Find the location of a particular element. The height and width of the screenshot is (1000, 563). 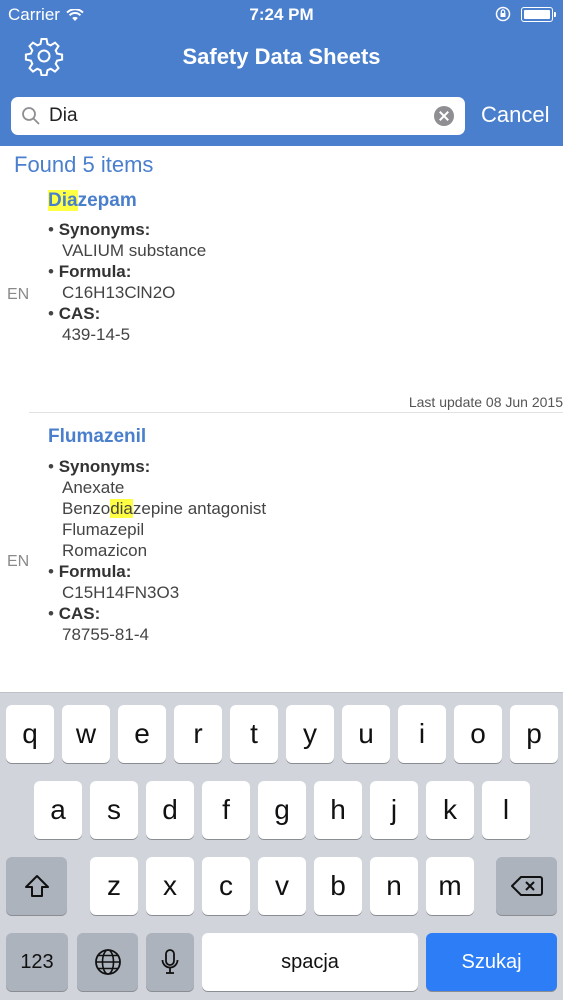

synonym-value: Romazicon is located at coordinates (105, 550).